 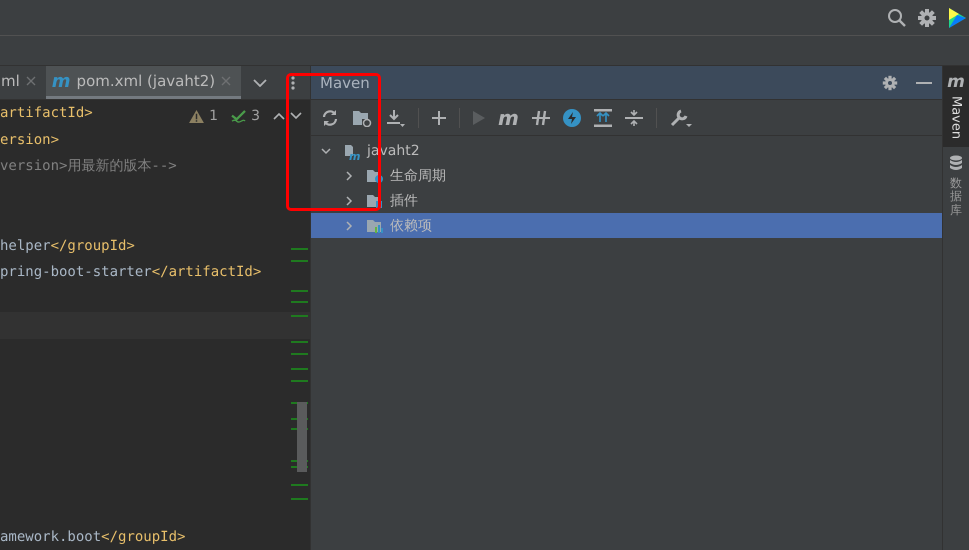 What do you see at coordinates (957, 17) in the screenshot?
I see `play-logo-icon` at bounding box center [957, 17].